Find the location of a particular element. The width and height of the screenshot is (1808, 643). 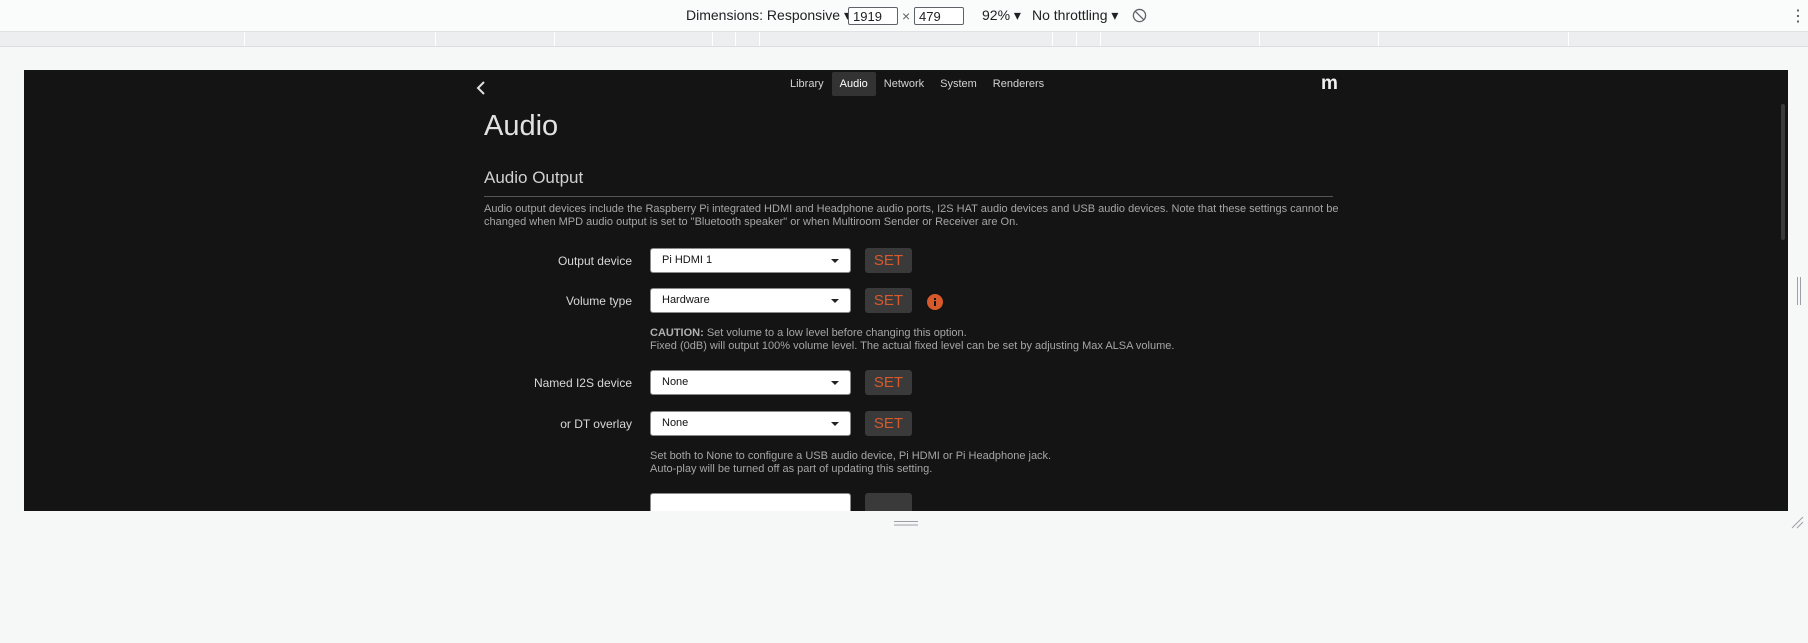

tab-audio: Audio is located at coordinates (853, 84).